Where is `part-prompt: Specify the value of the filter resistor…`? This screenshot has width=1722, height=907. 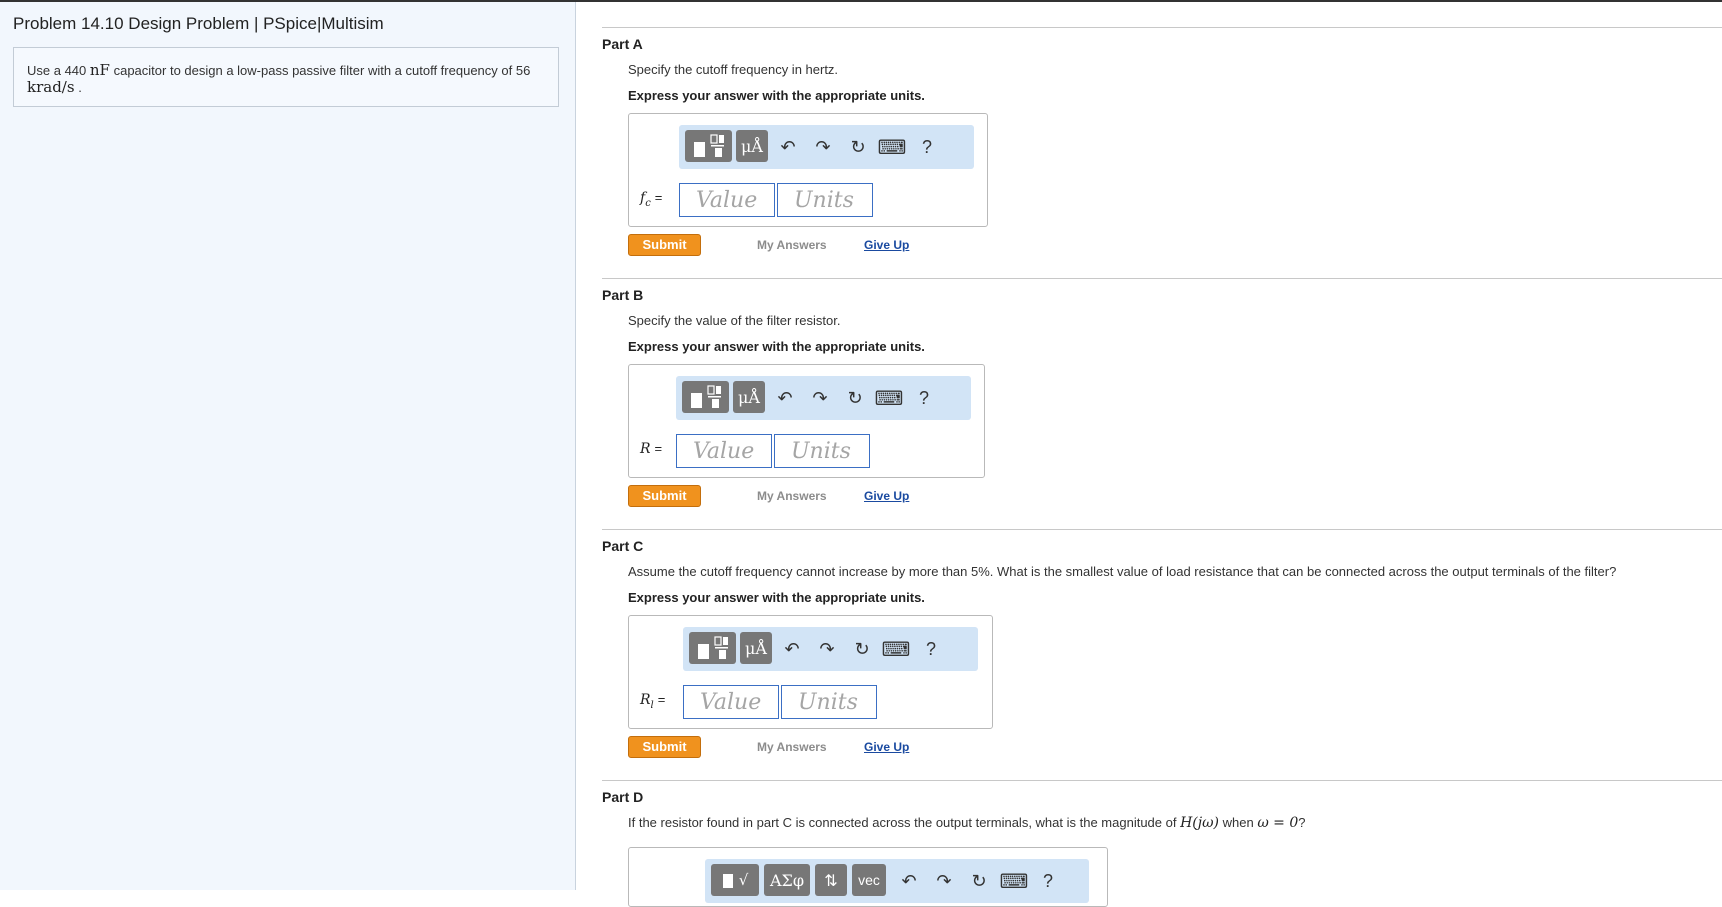
part-prompt: Specify the value of the filter resistor… is located at coordinates (734, 320).